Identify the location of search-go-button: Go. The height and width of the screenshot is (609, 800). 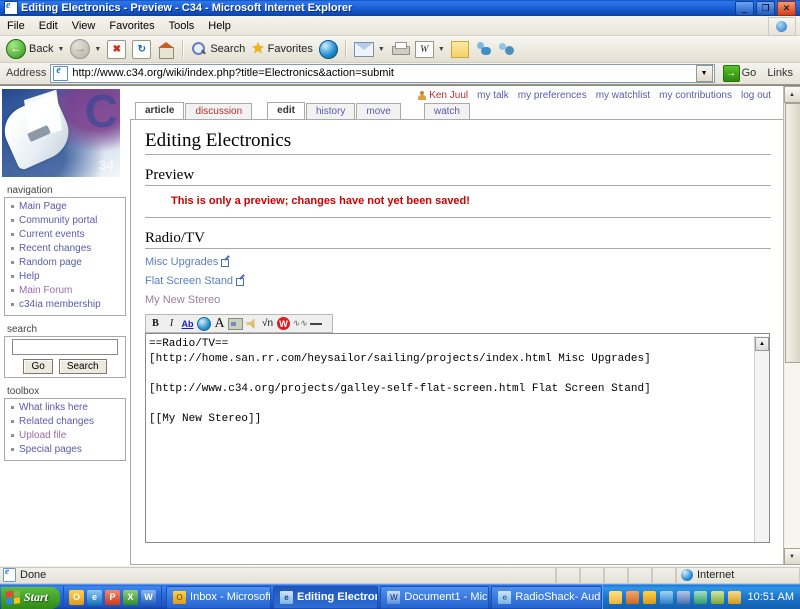
(37, 366).